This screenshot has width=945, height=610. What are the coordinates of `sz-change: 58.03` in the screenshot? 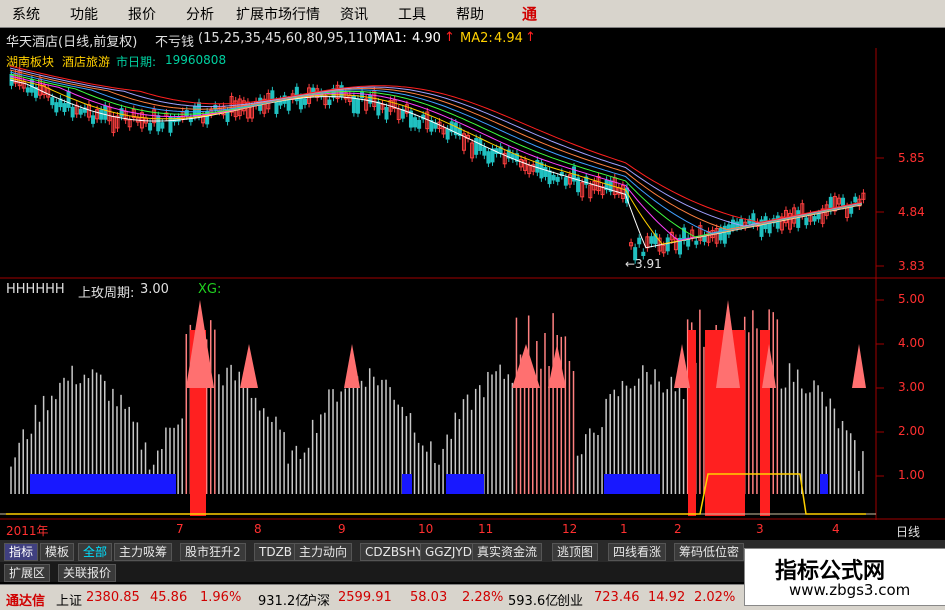 It's located at (429, 597).